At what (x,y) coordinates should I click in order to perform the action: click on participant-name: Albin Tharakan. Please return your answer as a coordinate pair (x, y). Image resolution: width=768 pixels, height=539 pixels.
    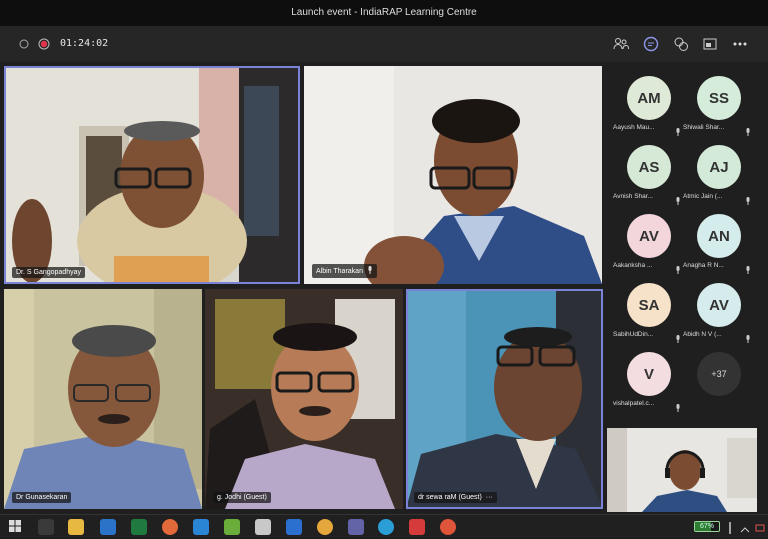
    Looking at the image, I should click on (339, 271).